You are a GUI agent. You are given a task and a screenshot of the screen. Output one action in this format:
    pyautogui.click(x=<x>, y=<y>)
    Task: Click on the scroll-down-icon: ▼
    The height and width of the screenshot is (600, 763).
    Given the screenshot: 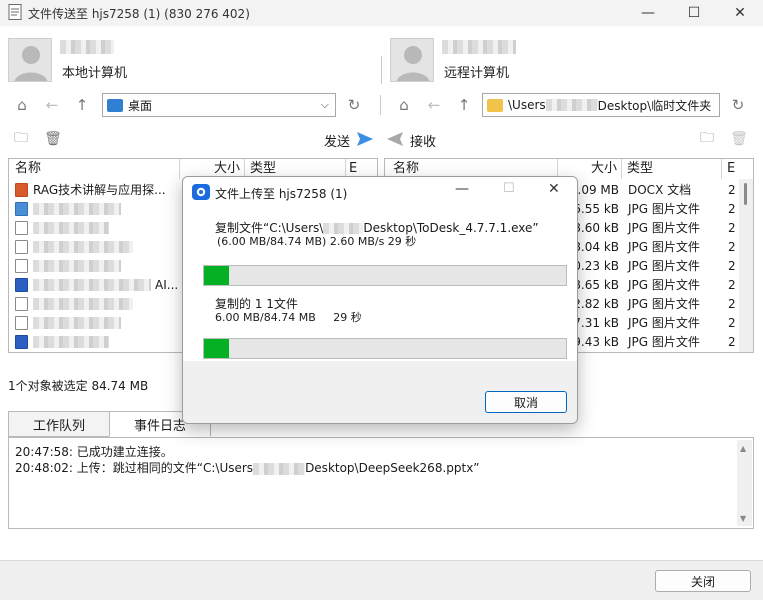 What is the action you would take?
    pyautogui.click(x=743, y=518)
    